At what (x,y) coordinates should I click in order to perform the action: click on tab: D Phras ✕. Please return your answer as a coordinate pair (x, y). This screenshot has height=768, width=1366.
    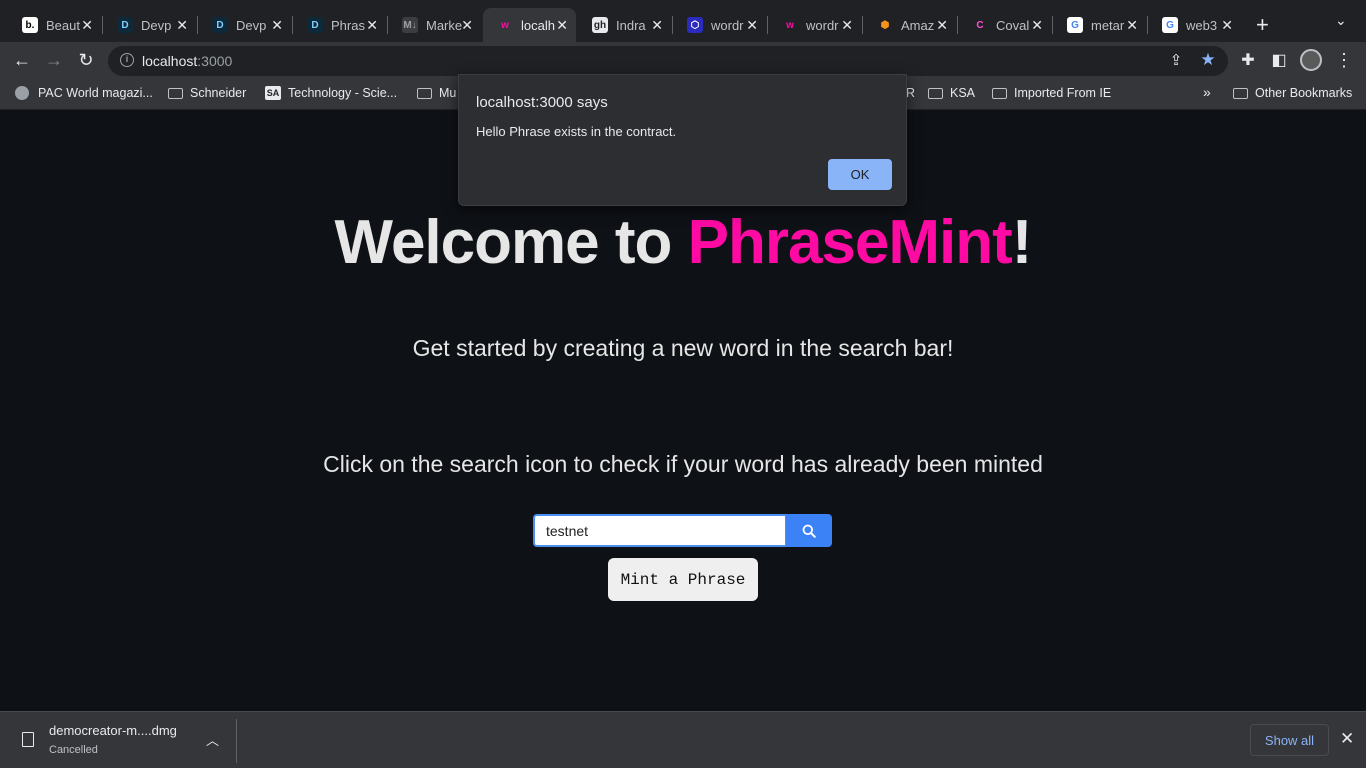
    Looking at the image, I should click on (339, 25).